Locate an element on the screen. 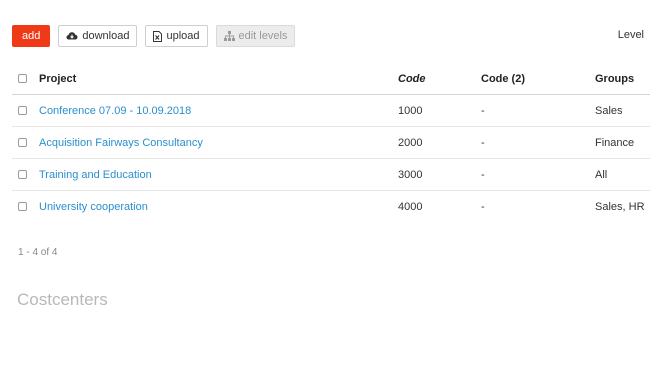 This screenshot has width=650, height=366. table-row: Training and Education 3000 - All is located at coordinates (331, 174).